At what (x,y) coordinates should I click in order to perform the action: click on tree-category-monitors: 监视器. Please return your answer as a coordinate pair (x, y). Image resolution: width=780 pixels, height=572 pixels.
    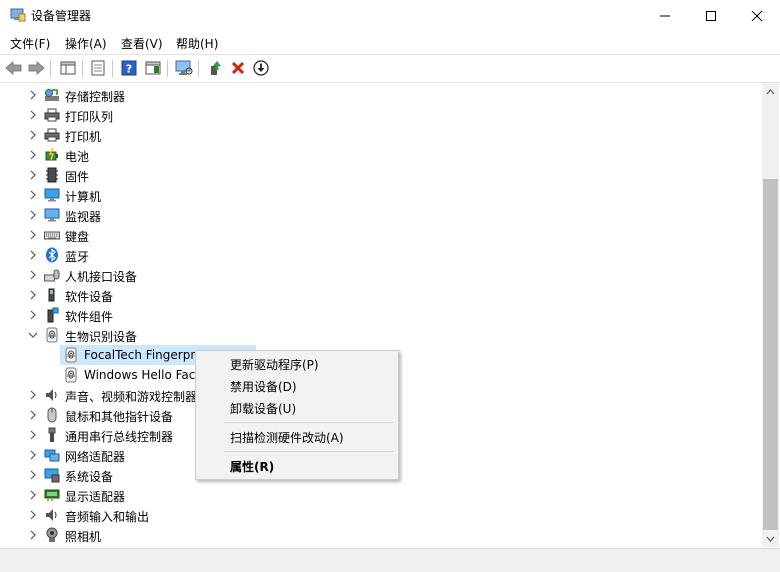
    Looking at the image, I should click on (381, 215).